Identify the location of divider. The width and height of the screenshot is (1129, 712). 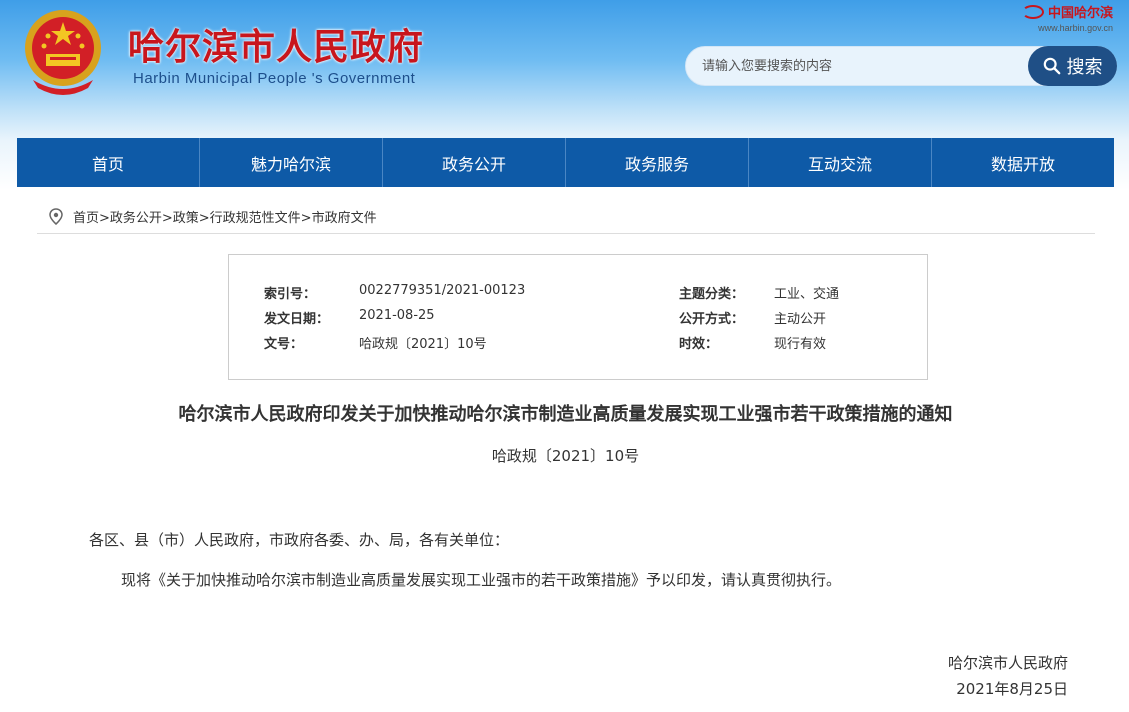
(566, 233).